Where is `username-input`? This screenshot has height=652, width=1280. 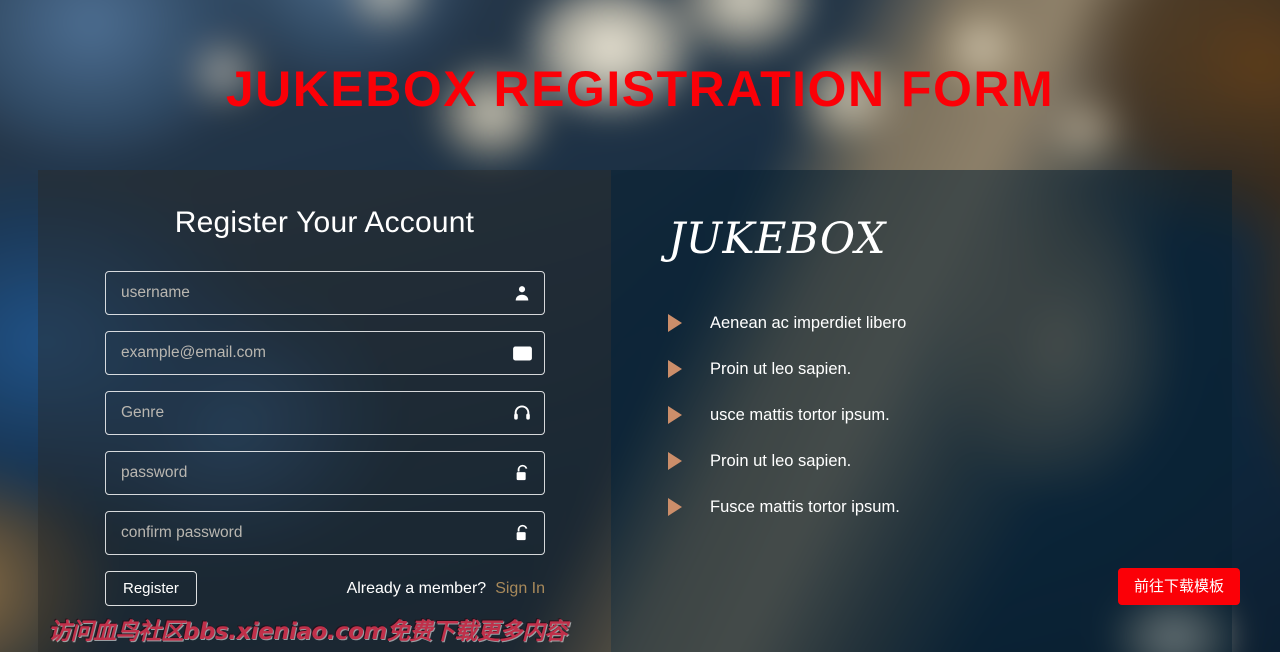
username-input is located at coordinates (325, 293).